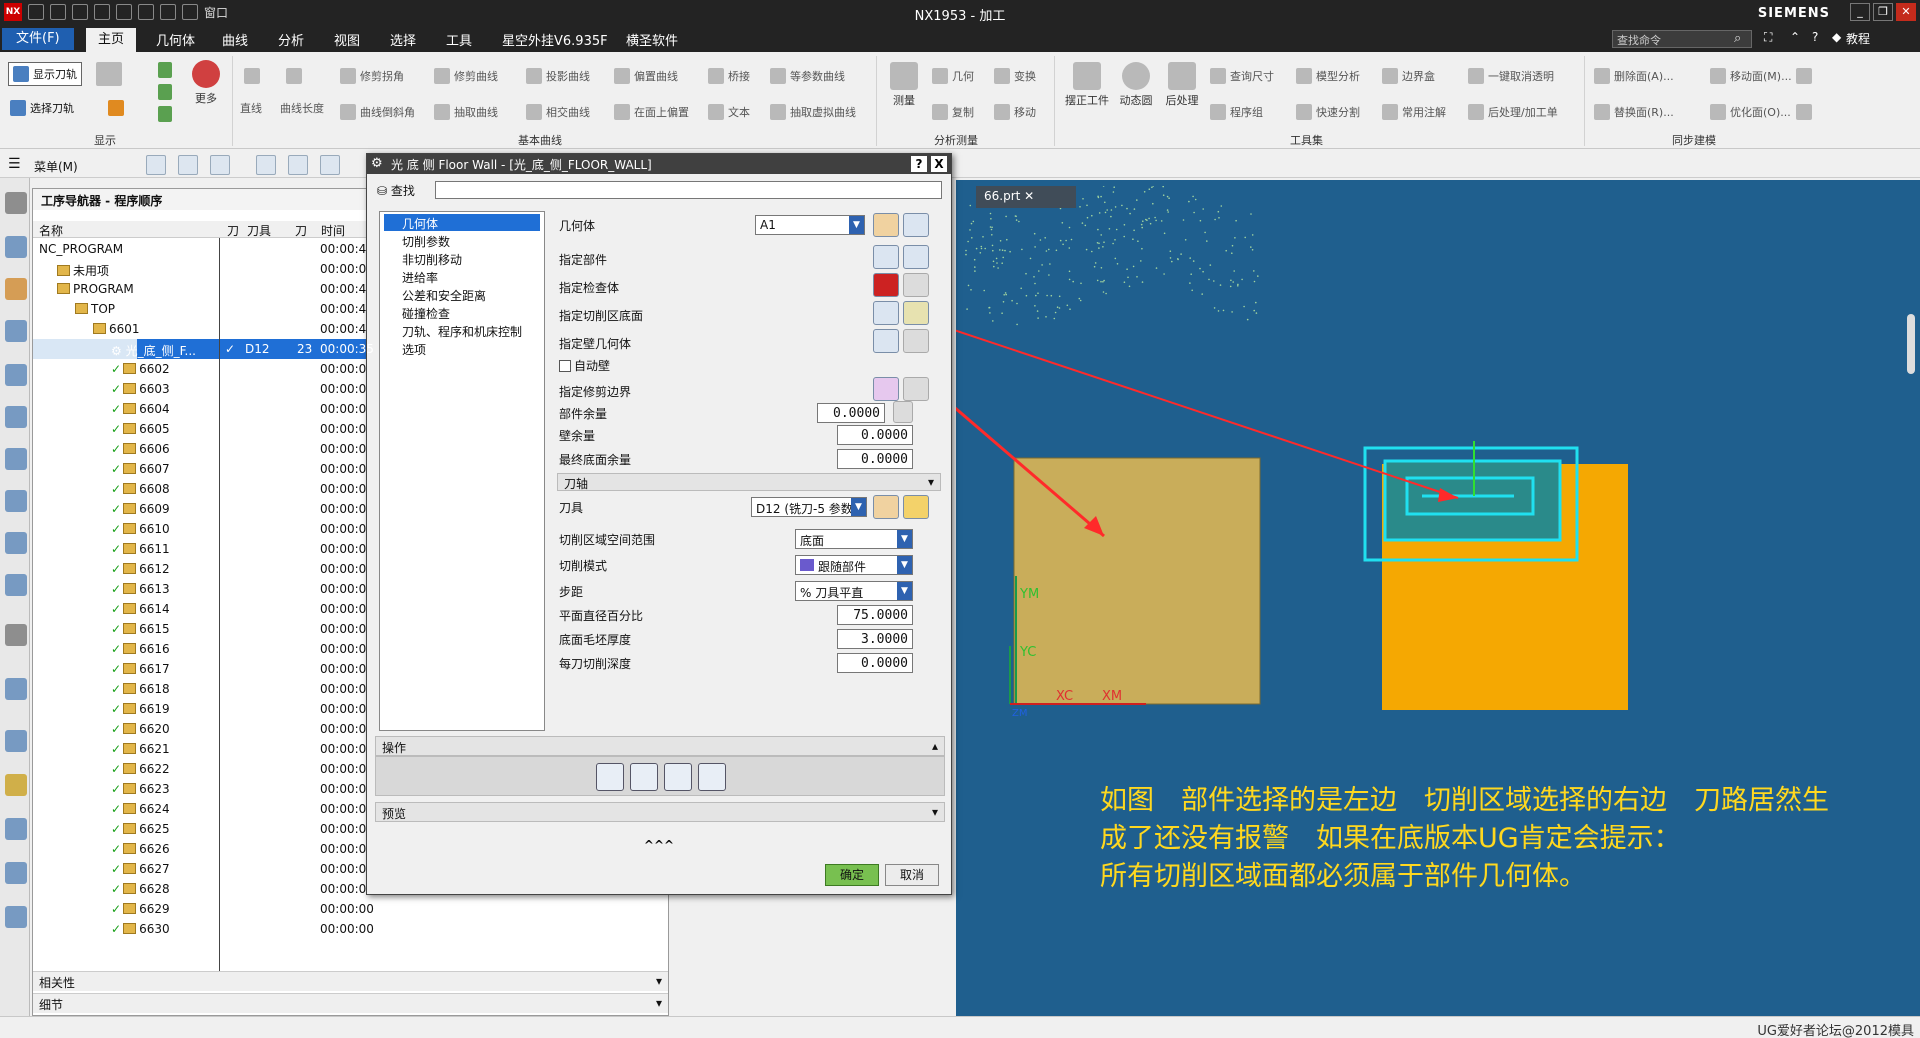  Describe the element at coordinates (302, 108) in the screenshot. I see `curve-length-button: 曲线长度` at that location.